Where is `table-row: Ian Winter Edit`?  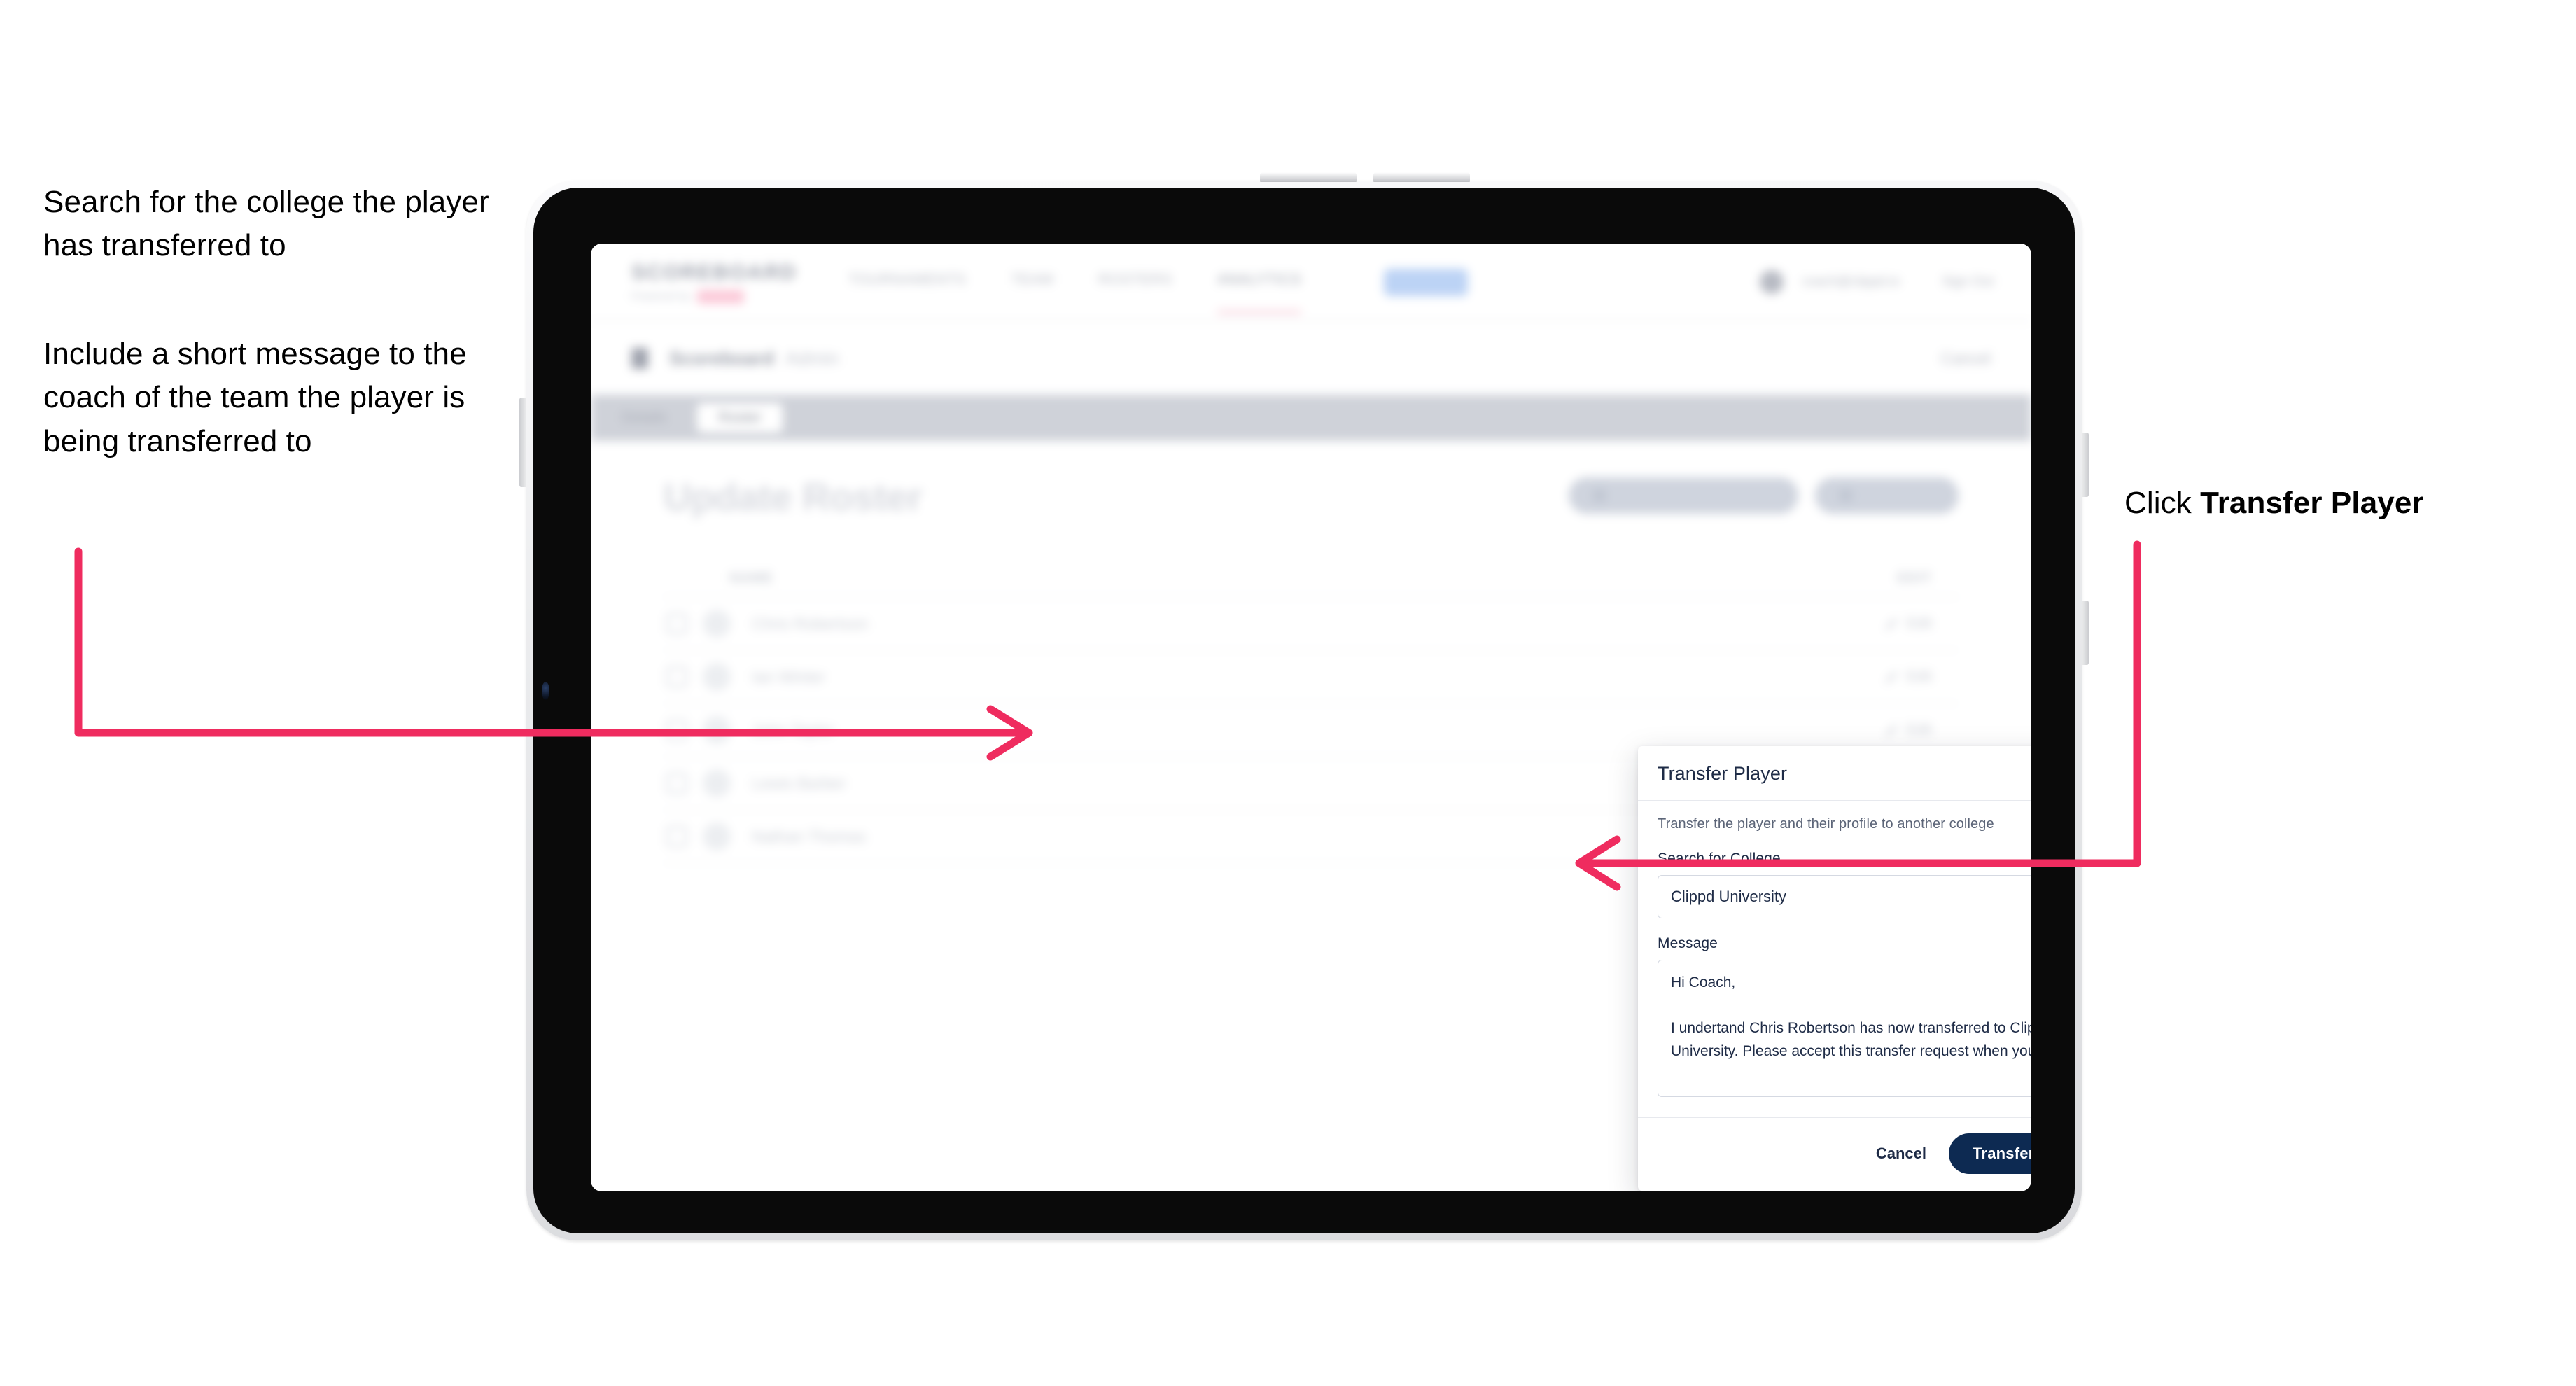 table-row: Ian Winter Edit is located at coordinates (1311, 677).